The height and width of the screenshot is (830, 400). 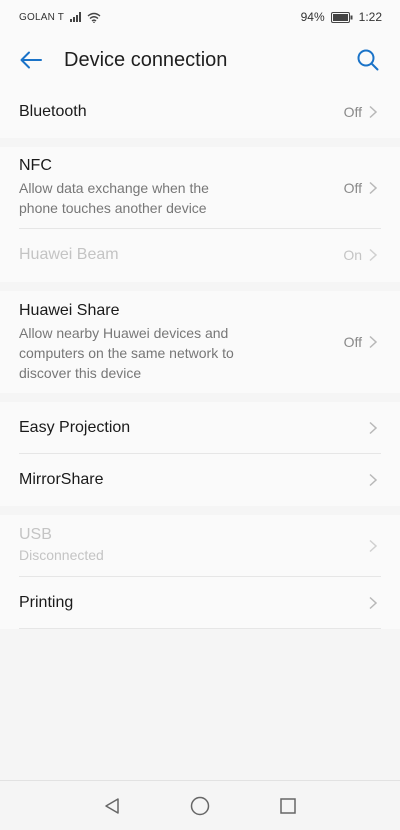 What do you see at coordinates (61, 555) in the screenshot?
I see `setting-subtitle: Disconnected` at bounding box center [61, 555].